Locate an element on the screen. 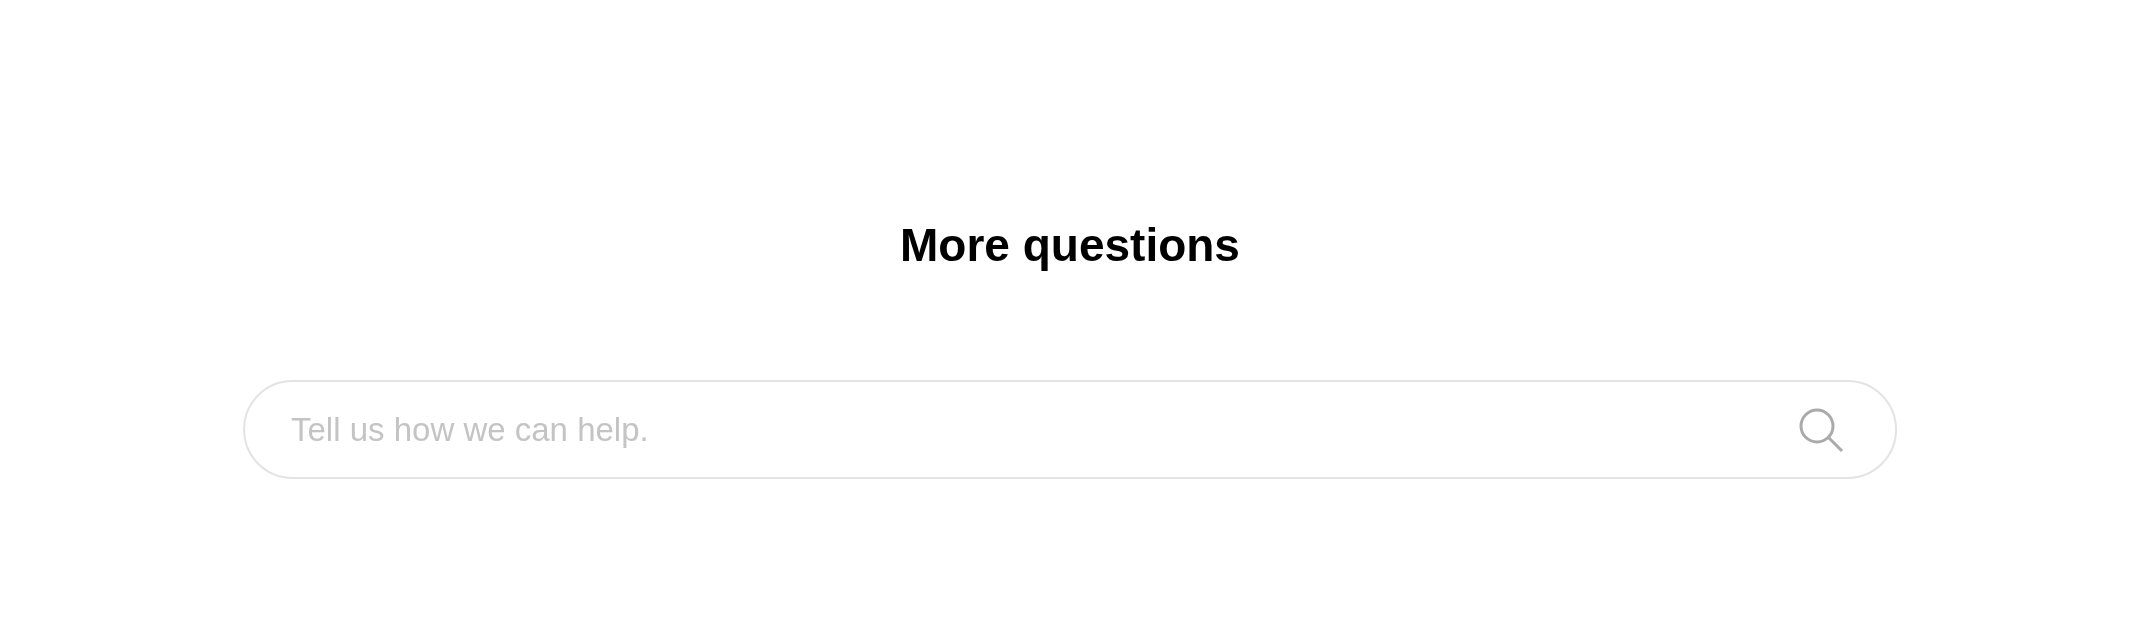 Image resolution: width=2140 pixels, height=632 pixels. search-field: Tell us how we can help. is located at coordinates (1070, 429).